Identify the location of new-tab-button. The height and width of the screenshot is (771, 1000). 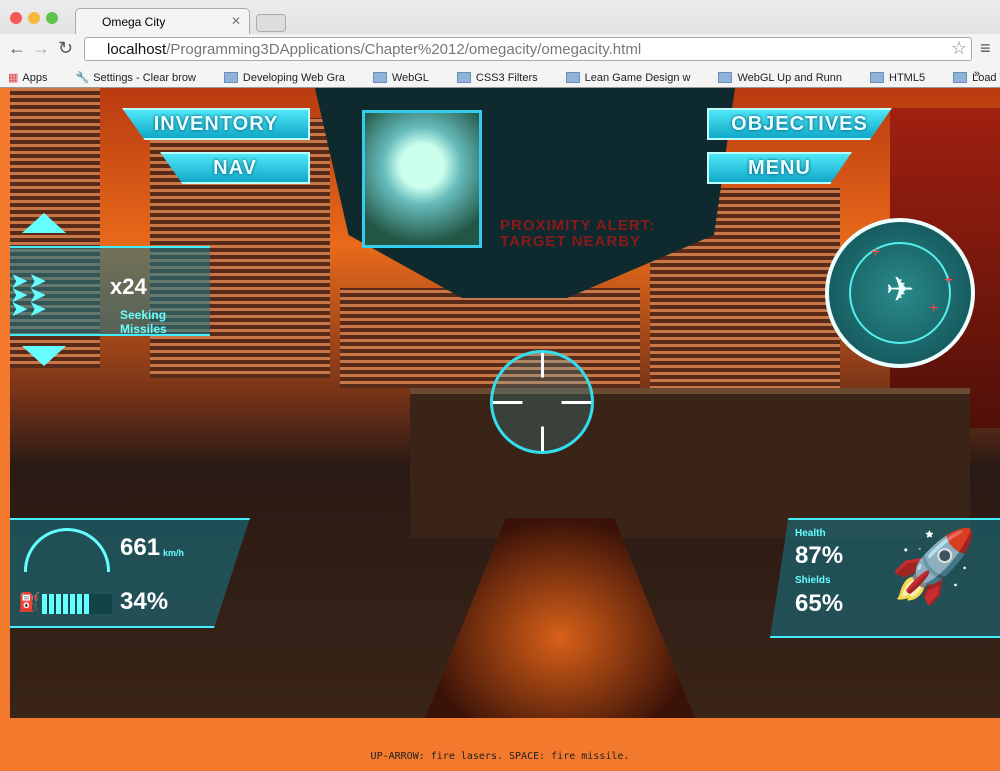
(271, 23).